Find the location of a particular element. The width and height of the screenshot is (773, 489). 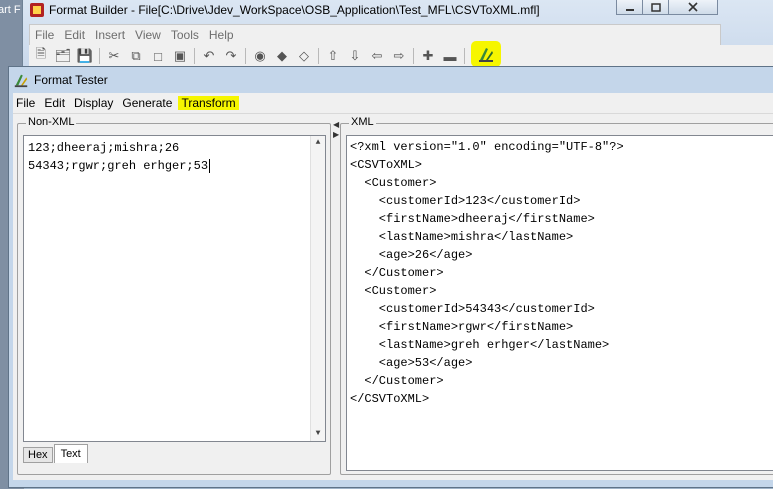

cut-icon: ✂ is located at coordinates (114, 56).